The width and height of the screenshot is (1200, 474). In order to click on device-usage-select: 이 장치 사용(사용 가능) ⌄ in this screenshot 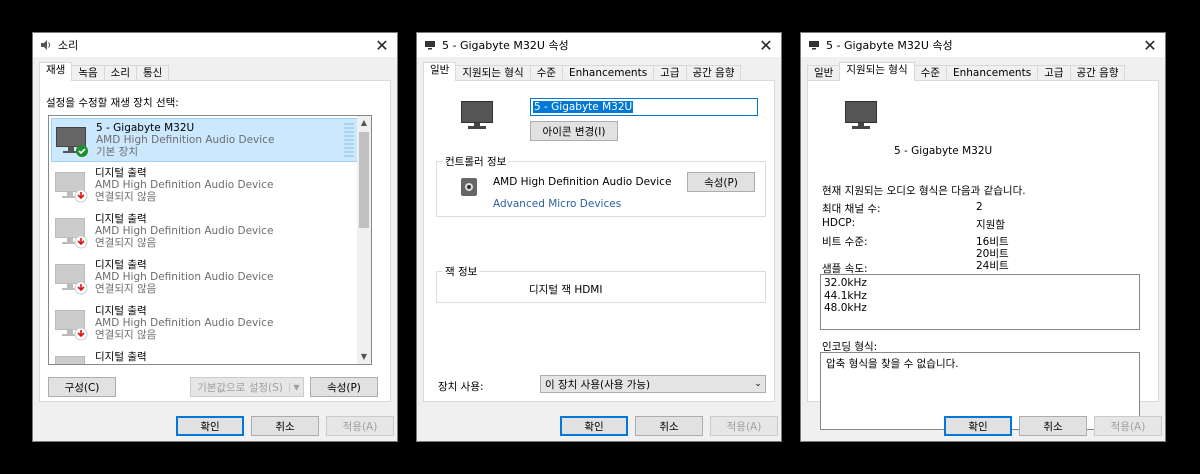, I will do `click(653, 384)`.